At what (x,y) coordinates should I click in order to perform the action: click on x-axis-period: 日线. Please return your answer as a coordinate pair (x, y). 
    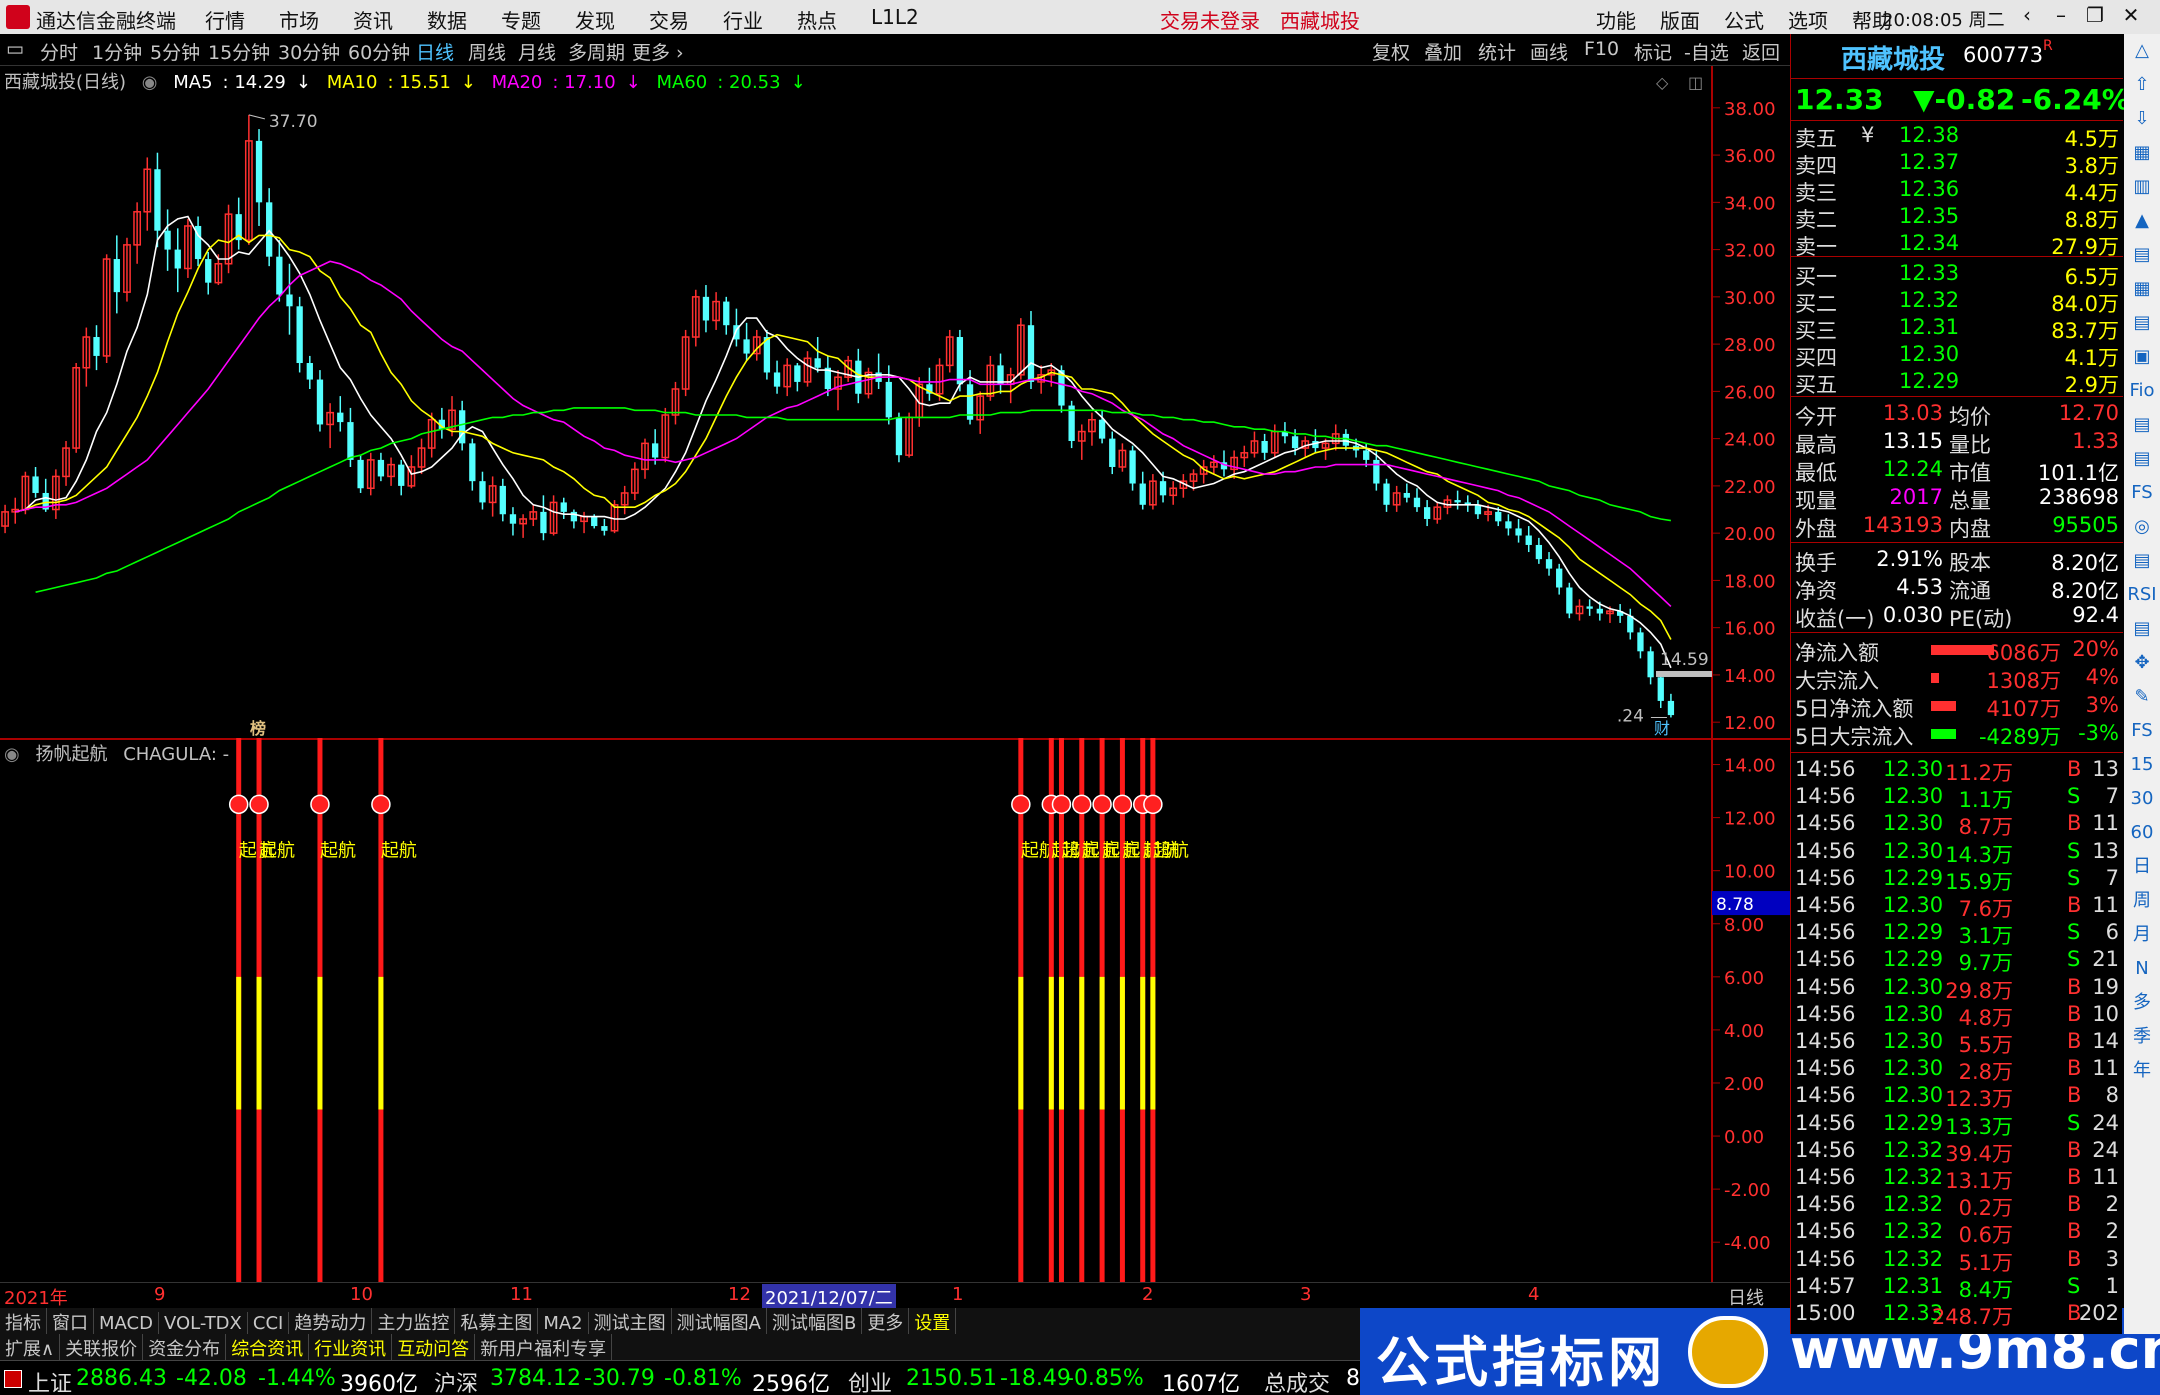
    Looking at the image, I should click on (1746, 1297).